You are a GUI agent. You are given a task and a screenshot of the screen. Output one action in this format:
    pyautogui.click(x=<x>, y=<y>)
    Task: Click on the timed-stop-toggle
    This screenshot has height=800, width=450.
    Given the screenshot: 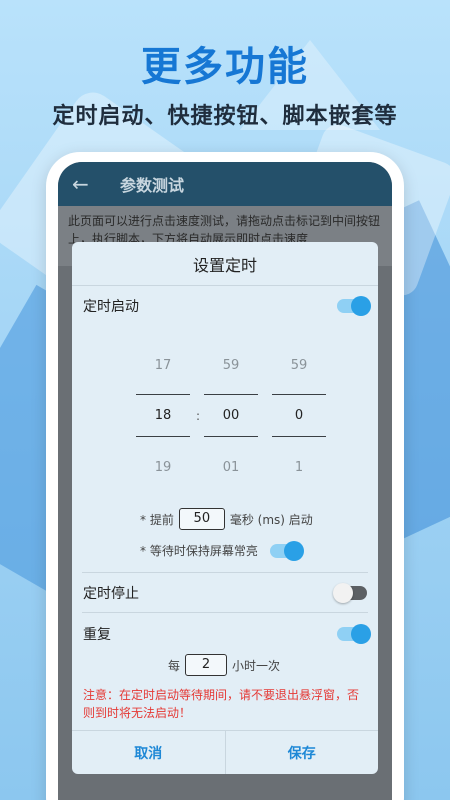 What is the action you would take?
    pyautogui.click(x=350, y=593)
    